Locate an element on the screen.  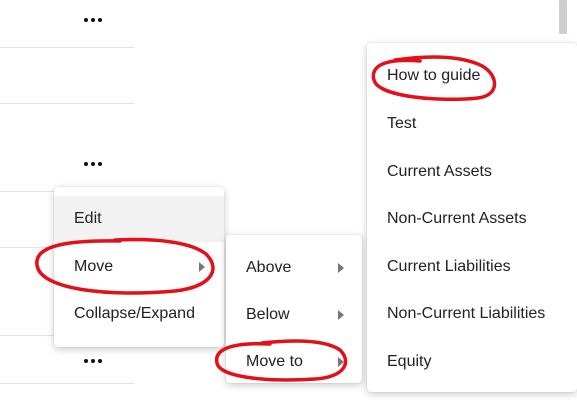
menu-item-label: Collapse/Expand is located at coordinates (134, 313).